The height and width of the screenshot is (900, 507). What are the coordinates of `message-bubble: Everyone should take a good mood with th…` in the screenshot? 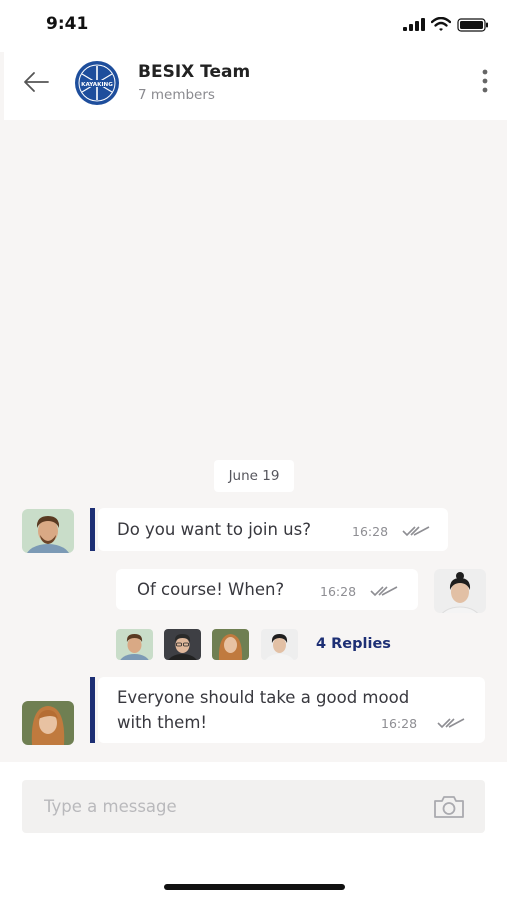 It's located at (291, 710).